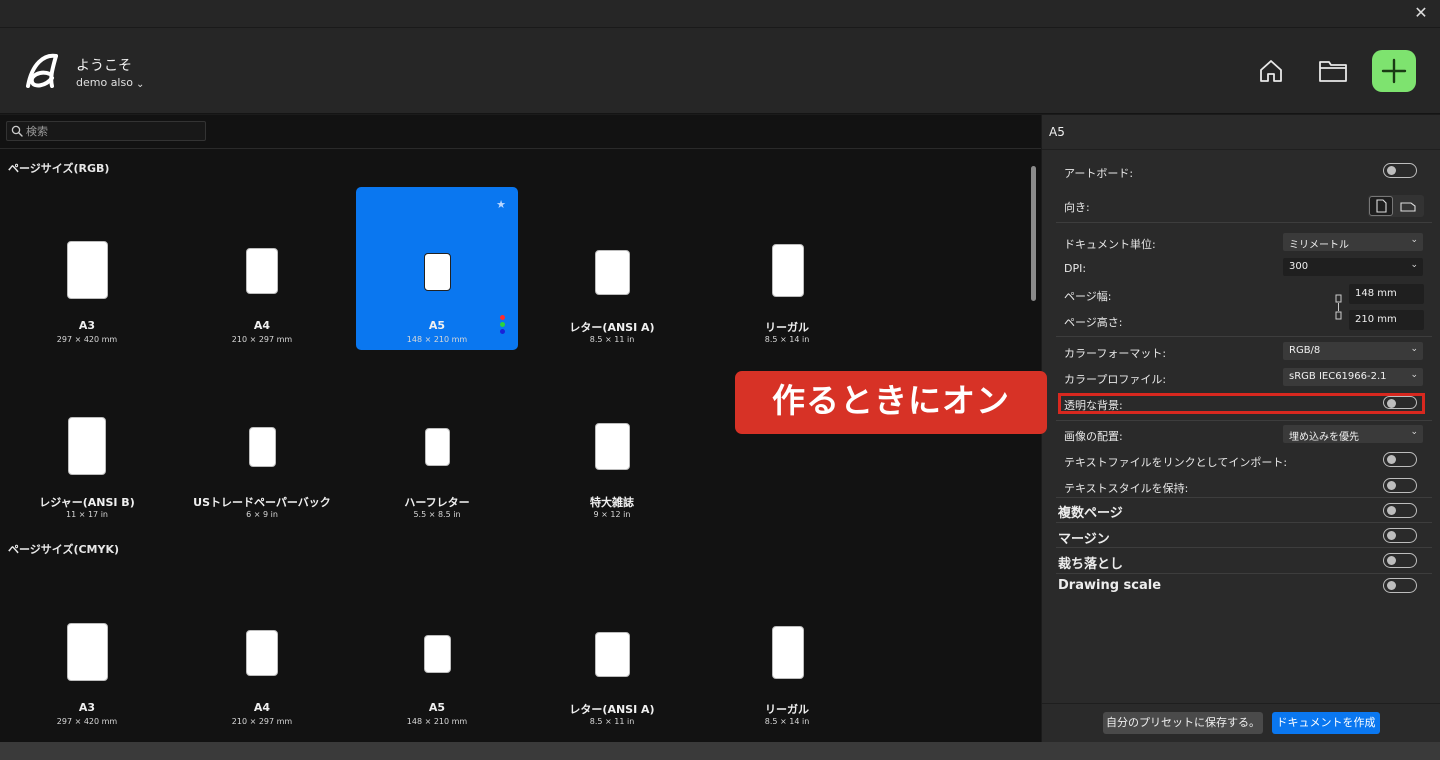 This screenshot has height=760, width=1440. I want to click on portrait-page-icon, so click(1381, 206).